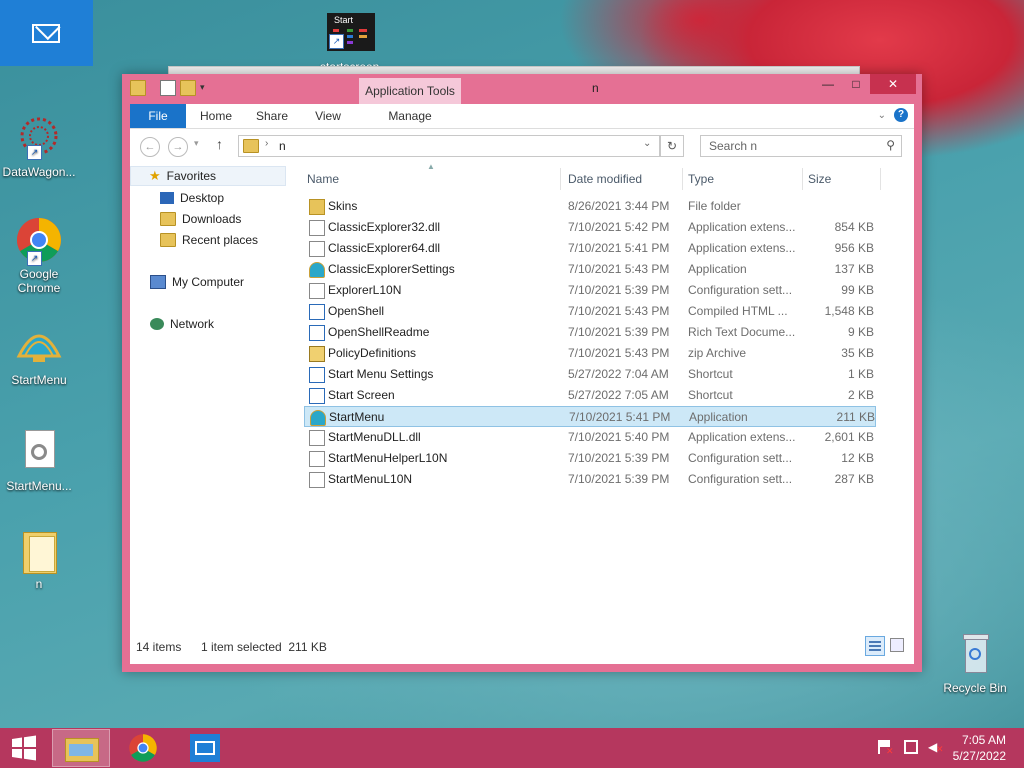 This screenshot has height=768, width=1024. Describe the element at coordinates (819, 179) in the screenshot. I see `column-header-size: Size` at that location.